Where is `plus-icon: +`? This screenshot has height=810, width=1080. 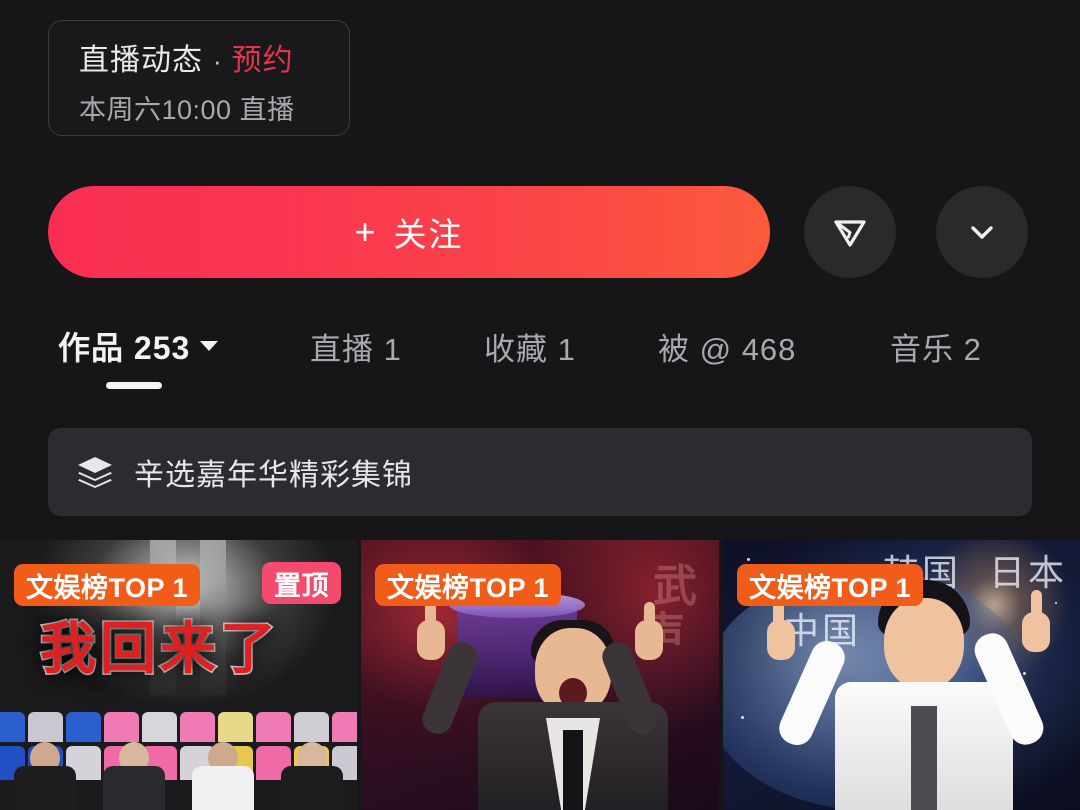
plus-icon: + is located at coordinates (366, 231).